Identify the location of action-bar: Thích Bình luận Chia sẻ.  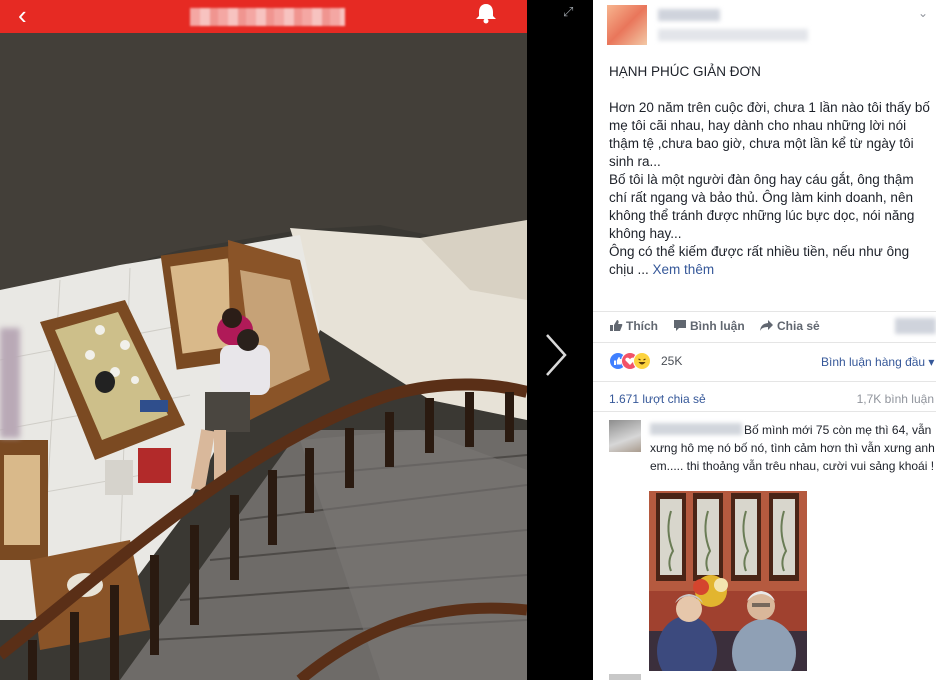
(764, 327).